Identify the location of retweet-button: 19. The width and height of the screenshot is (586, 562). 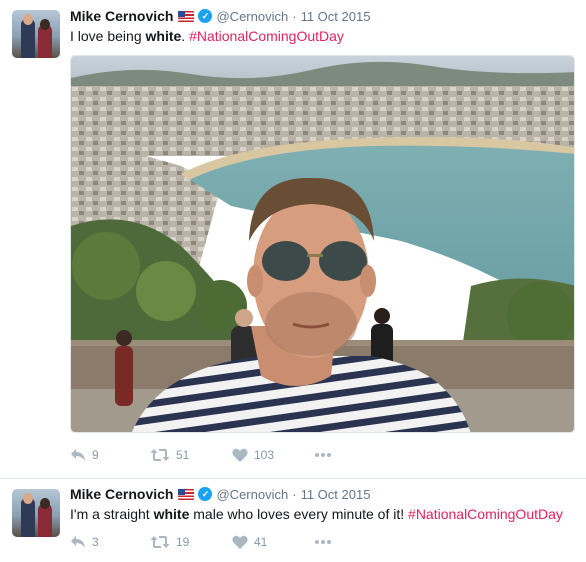
(191, 542).